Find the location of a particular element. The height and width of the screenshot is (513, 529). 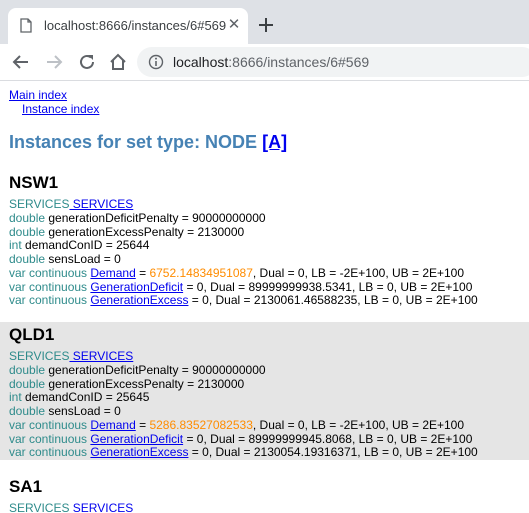

page-title: Instances for set type: NODE [A] is located at coordinates (148, 142).